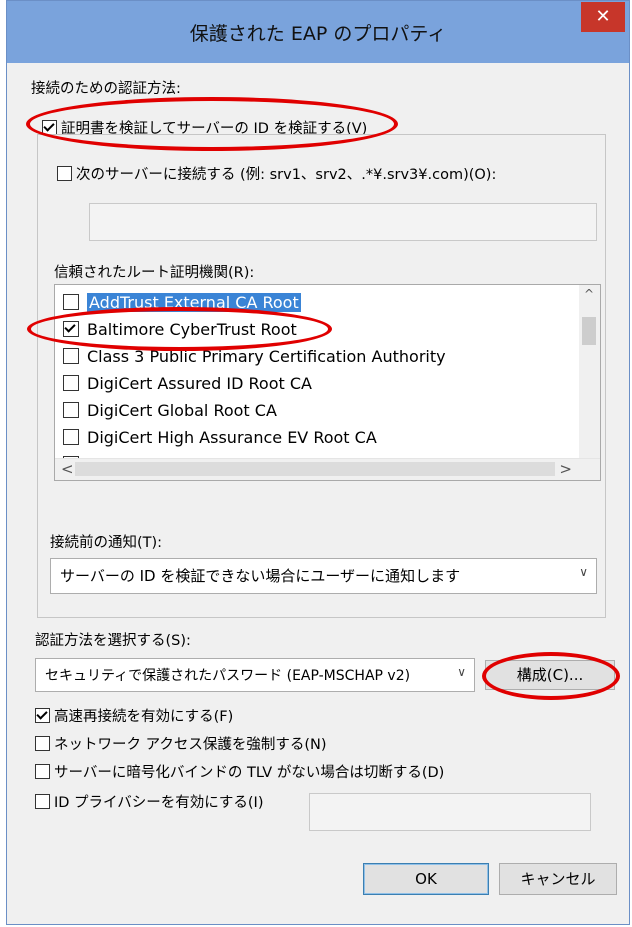  Describe the element at coordinates (589, 294) in the screenshot. I see `scroll-up-icon: ^` at that location.